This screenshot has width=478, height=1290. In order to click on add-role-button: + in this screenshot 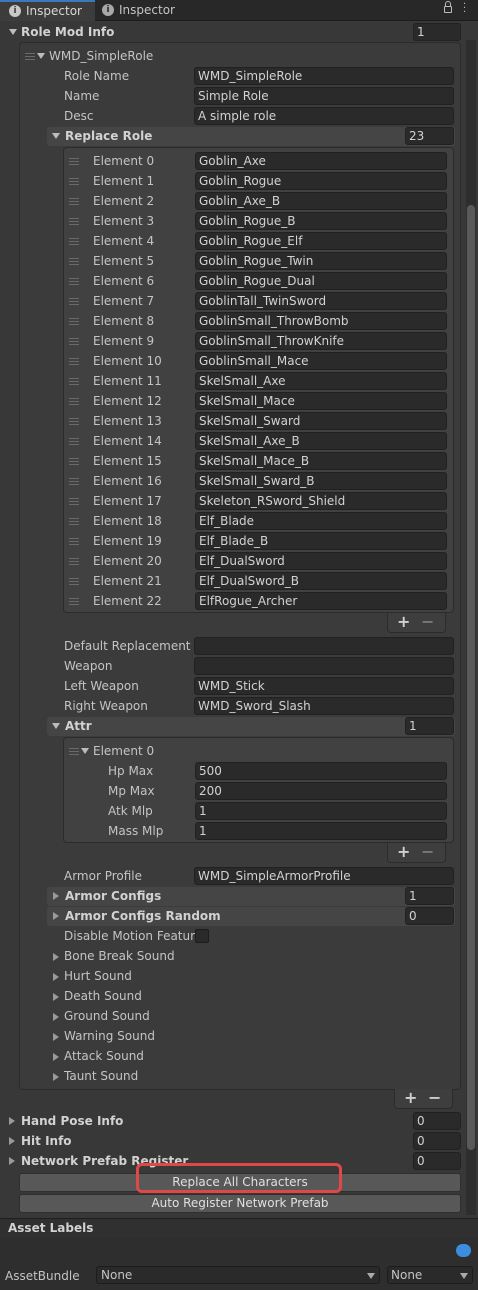, I will do `click(410, 1098)`.